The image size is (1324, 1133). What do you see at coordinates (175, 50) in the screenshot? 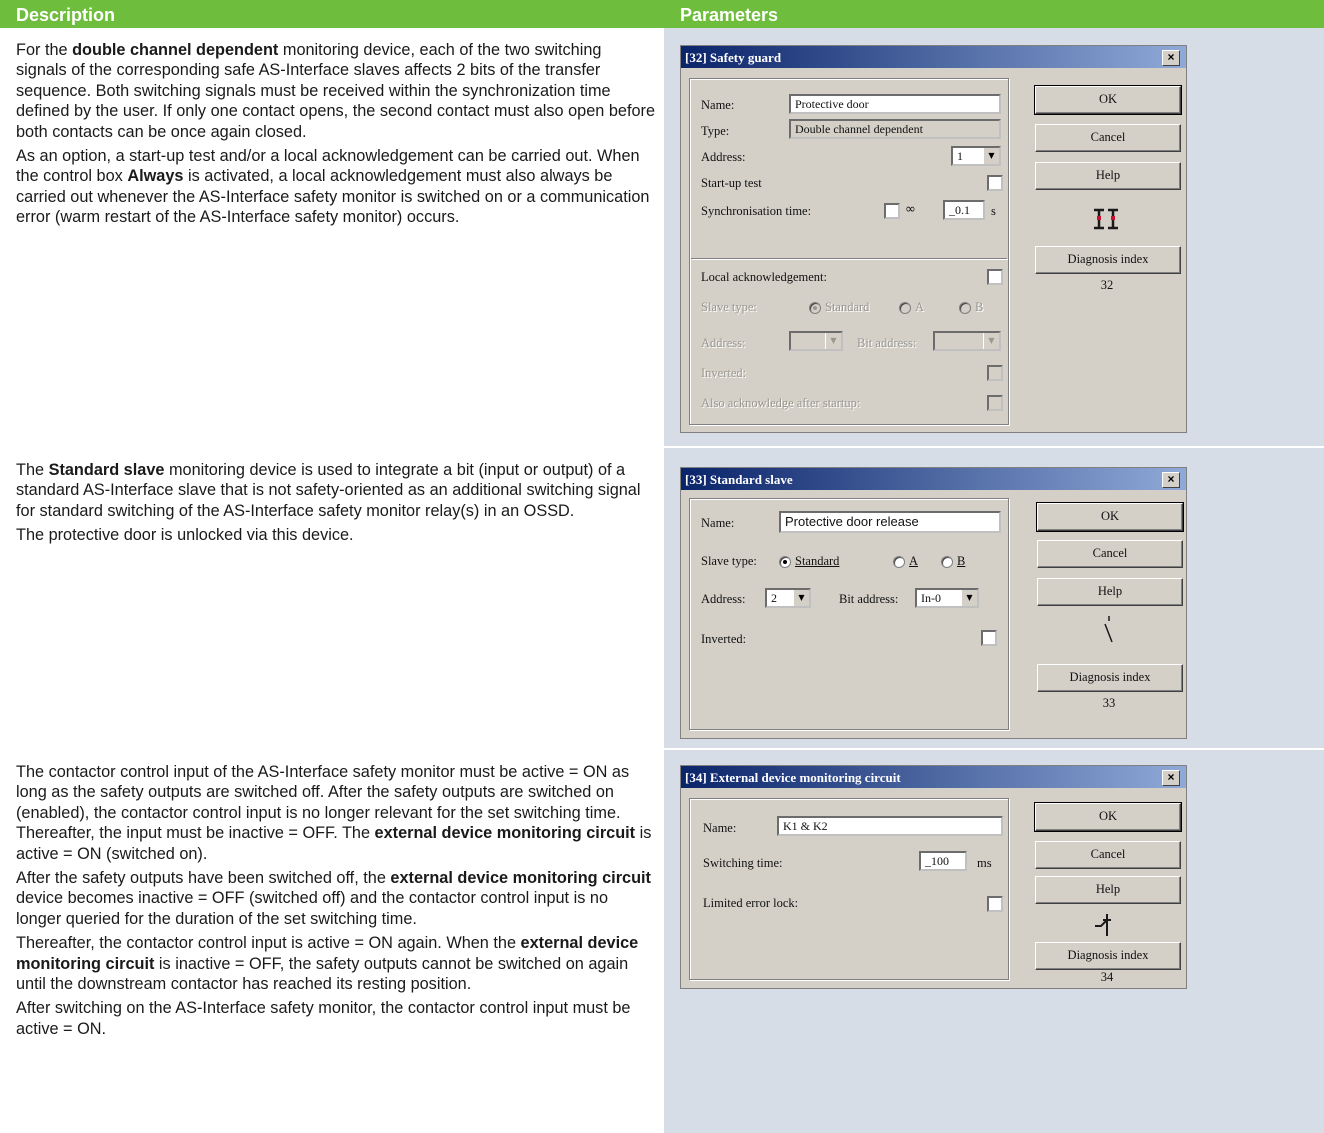
I see `bold-term: double channel dependent` at bounding box center [175, 50].